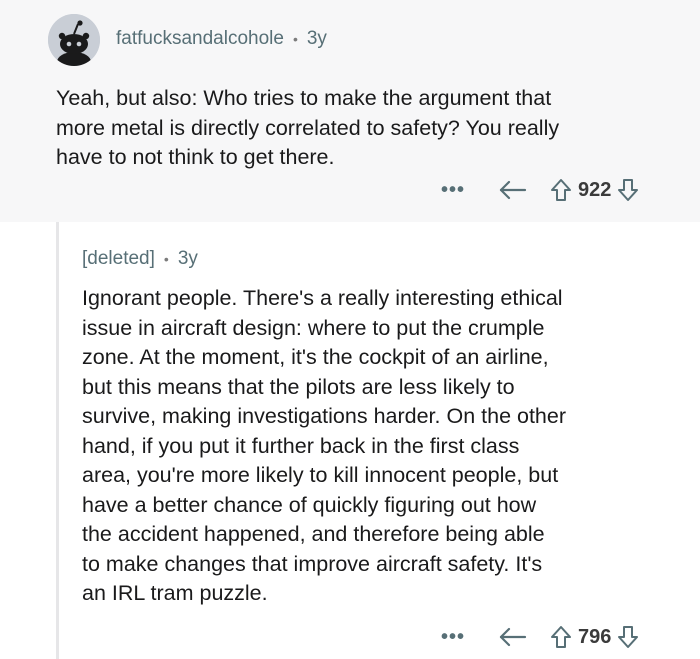 The image size is (700, 659). I want to click on username: [deleted], so click(118, 258).